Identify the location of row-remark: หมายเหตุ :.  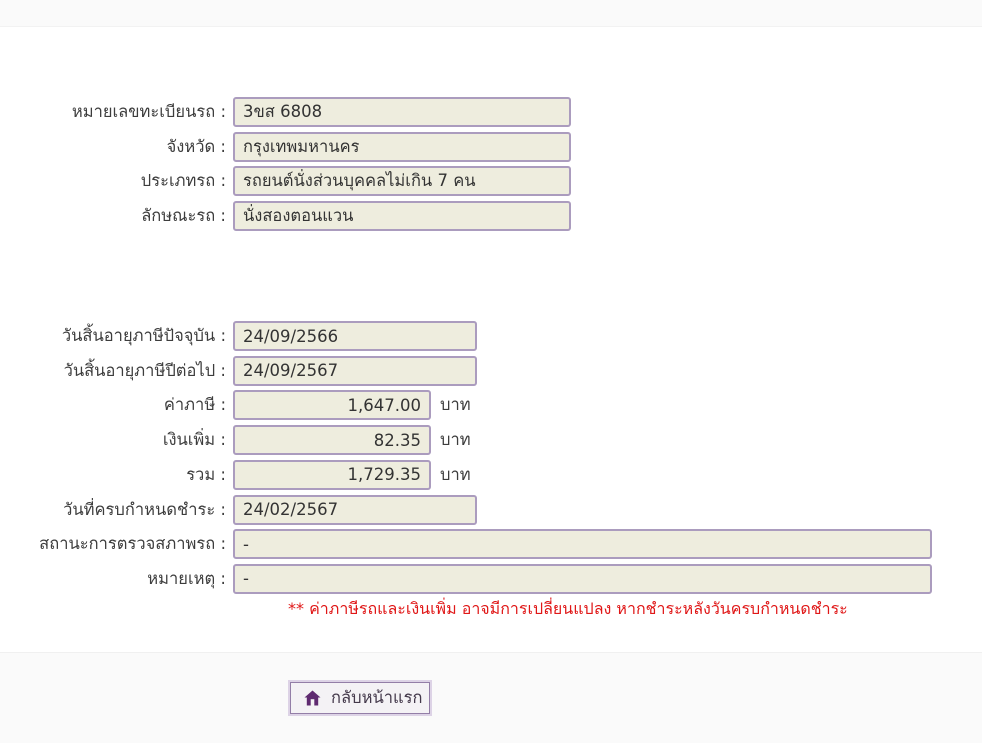
(491, 578).